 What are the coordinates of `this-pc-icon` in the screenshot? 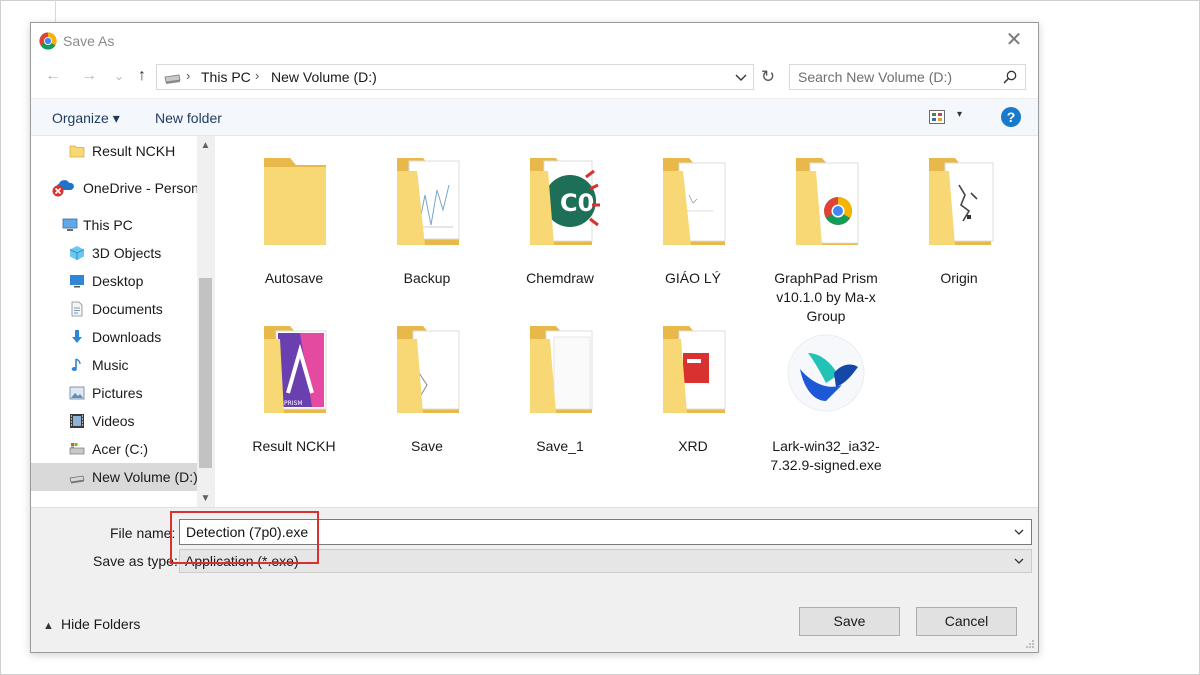 It's located at (70, 224).